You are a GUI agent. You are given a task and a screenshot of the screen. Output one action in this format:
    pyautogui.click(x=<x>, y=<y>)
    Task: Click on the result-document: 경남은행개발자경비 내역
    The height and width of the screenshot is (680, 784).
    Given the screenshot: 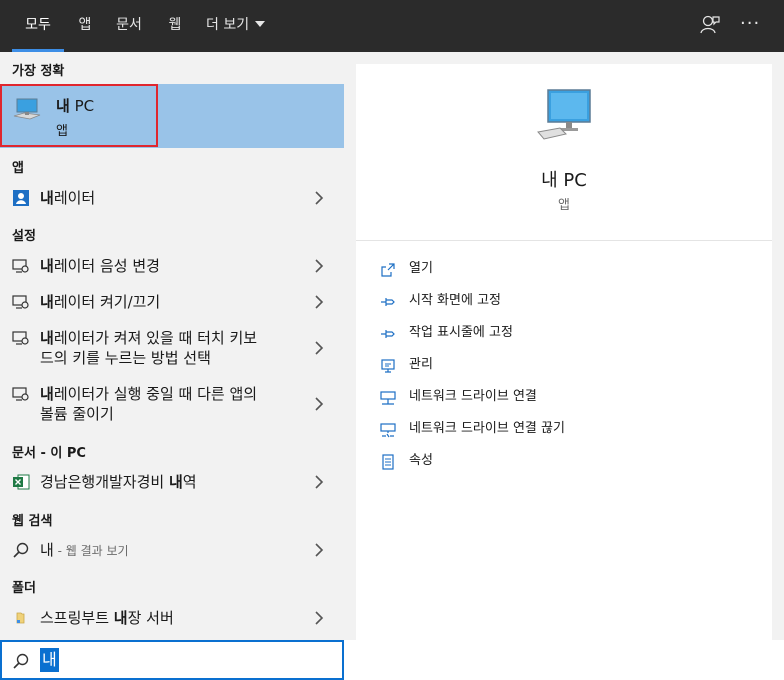 What is the action you would take?
    pyautogui.click(x=172, y=482)
    